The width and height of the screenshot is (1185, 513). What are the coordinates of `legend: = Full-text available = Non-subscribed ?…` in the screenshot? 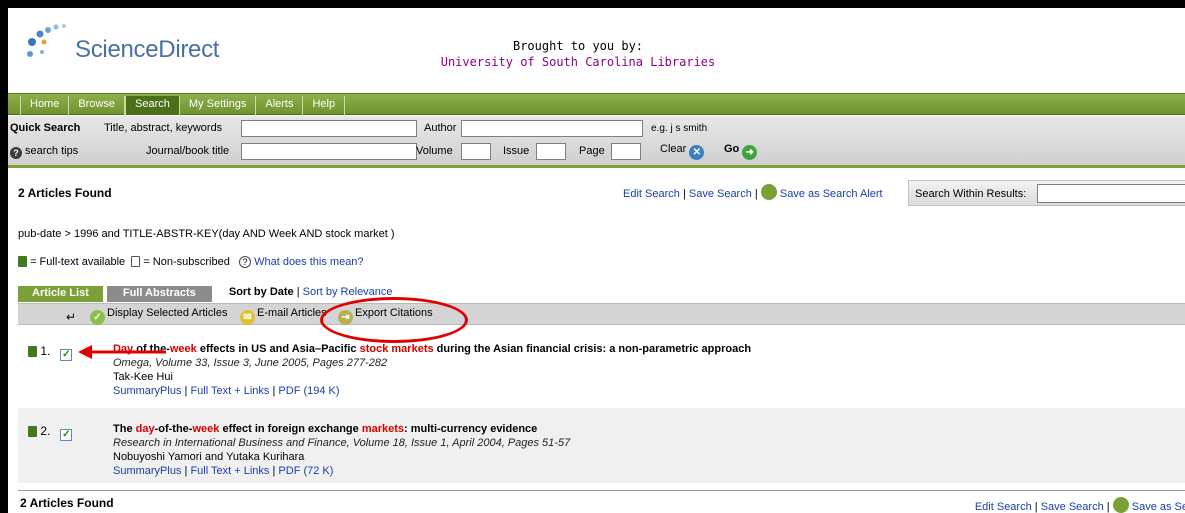 It's located at (191, 262).